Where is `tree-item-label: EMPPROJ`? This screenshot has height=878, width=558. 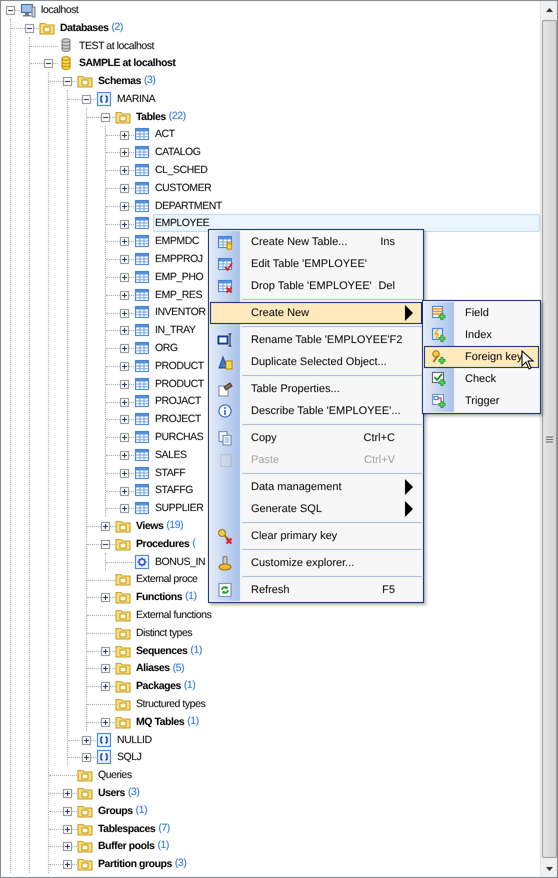
tree-item-label: EMPPROJ is located at coordinates (179, 259).